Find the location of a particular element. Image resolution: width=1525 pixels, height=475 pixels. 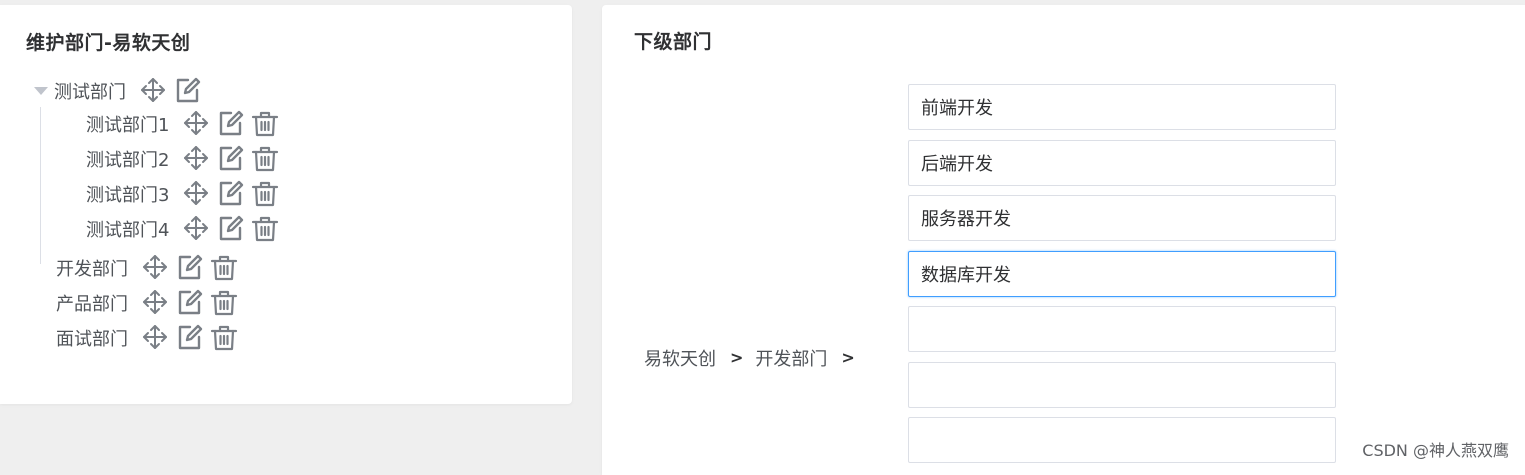

tree-node-child: 测试部门1 is located at coordinates (182, 124).